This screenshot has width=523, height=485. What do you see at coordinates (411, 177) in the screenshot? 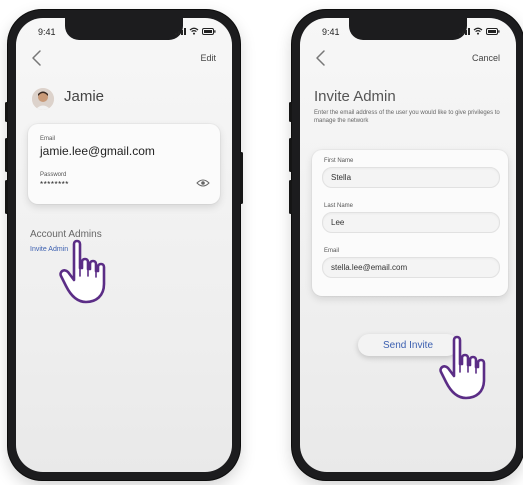
I see `first-name-input: Stella` at bounding box center [411, 177].